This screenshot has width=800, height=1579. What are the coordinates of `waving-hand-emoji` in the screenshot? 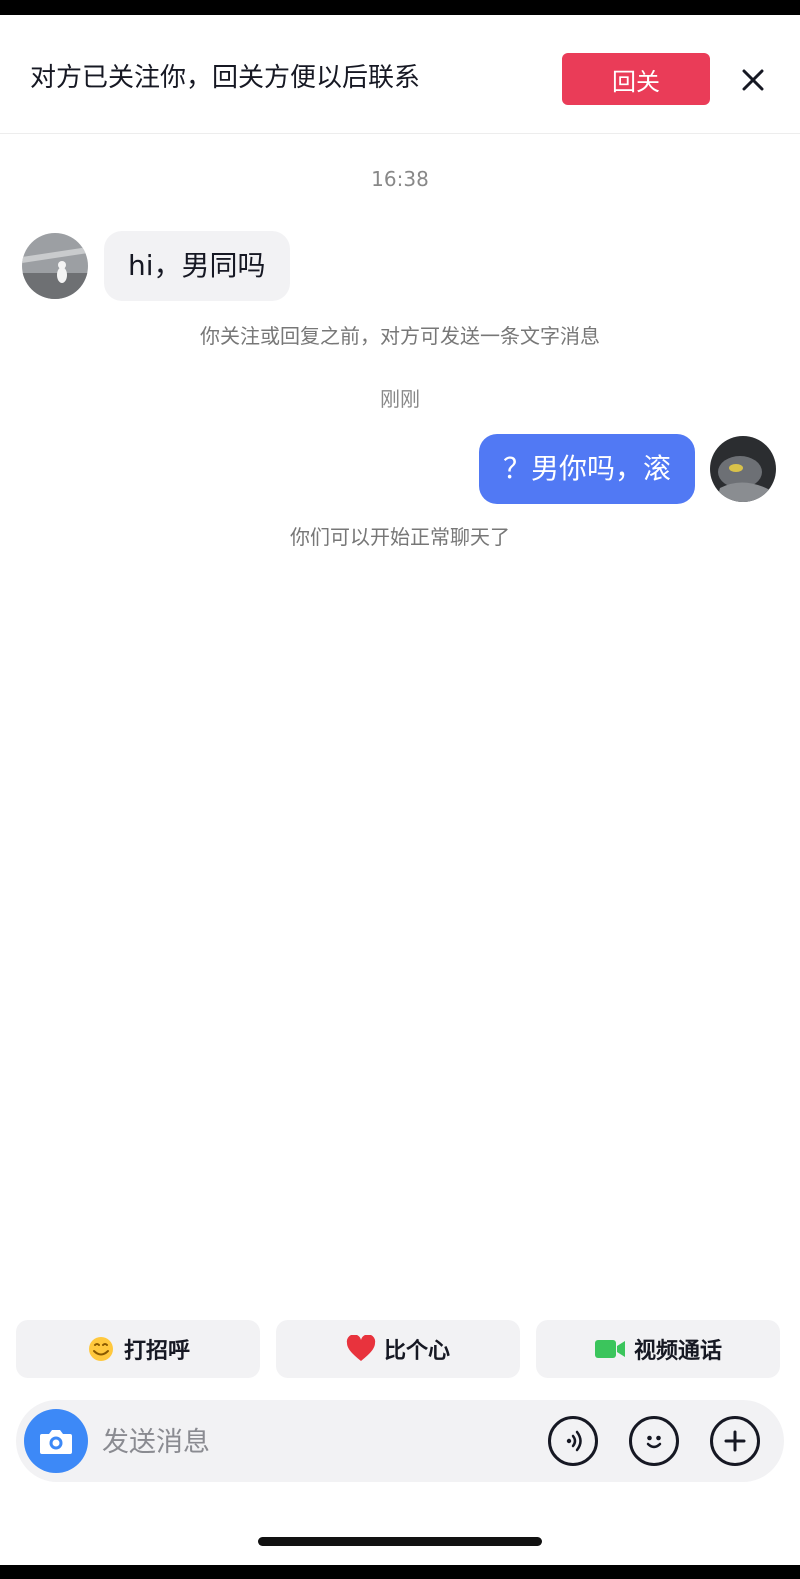 It's located at (100, 1349).